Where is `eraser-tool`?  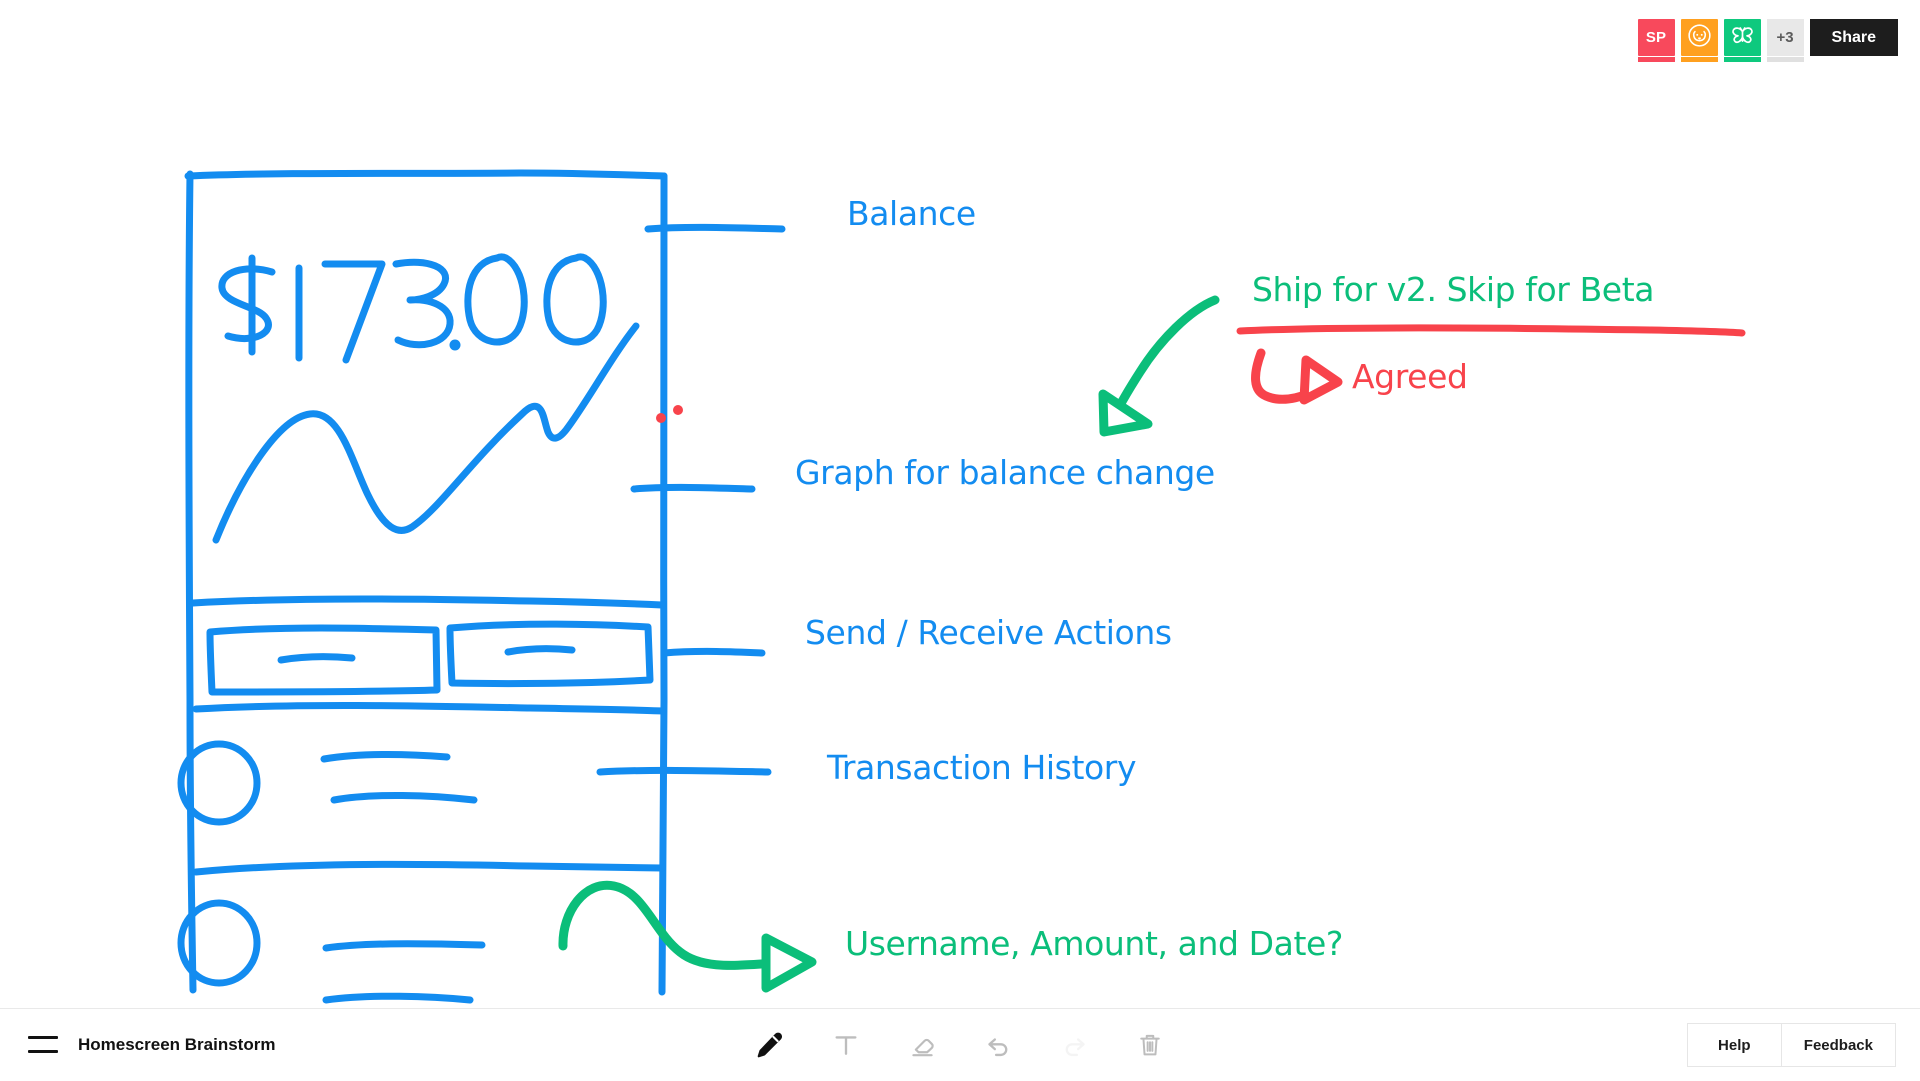 eraser-tool is located at coordinates (922, 1045).